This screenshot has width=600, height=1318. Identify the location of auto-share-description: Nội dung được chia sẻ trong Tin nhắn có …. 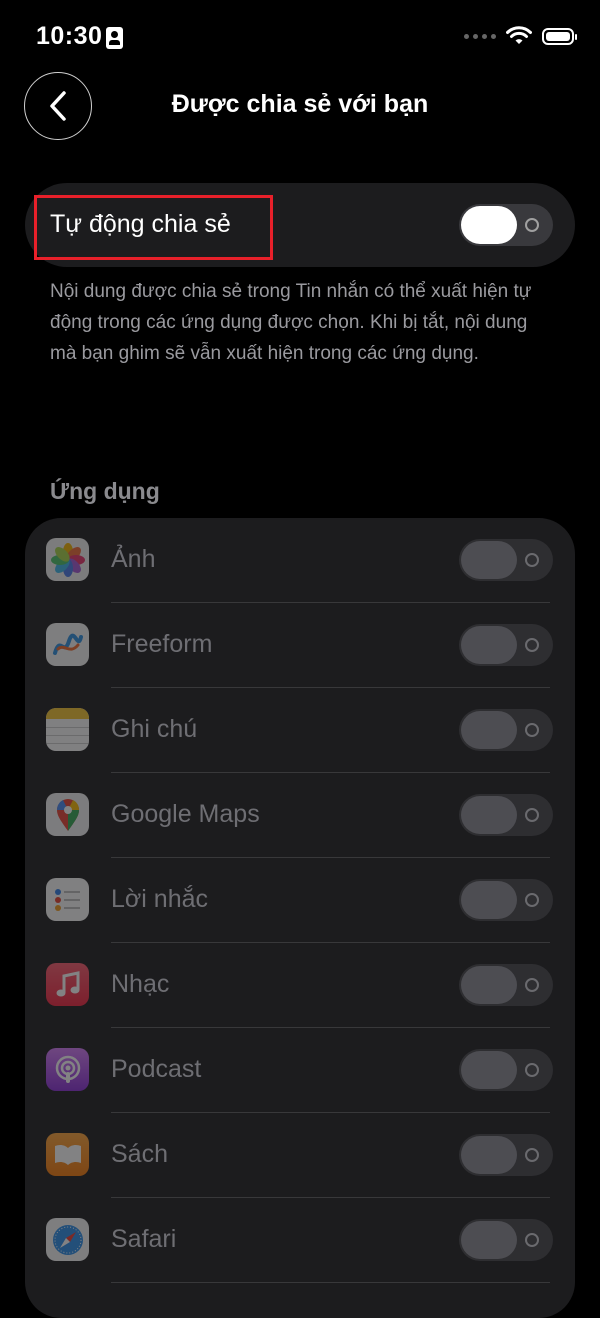
(291, 322).